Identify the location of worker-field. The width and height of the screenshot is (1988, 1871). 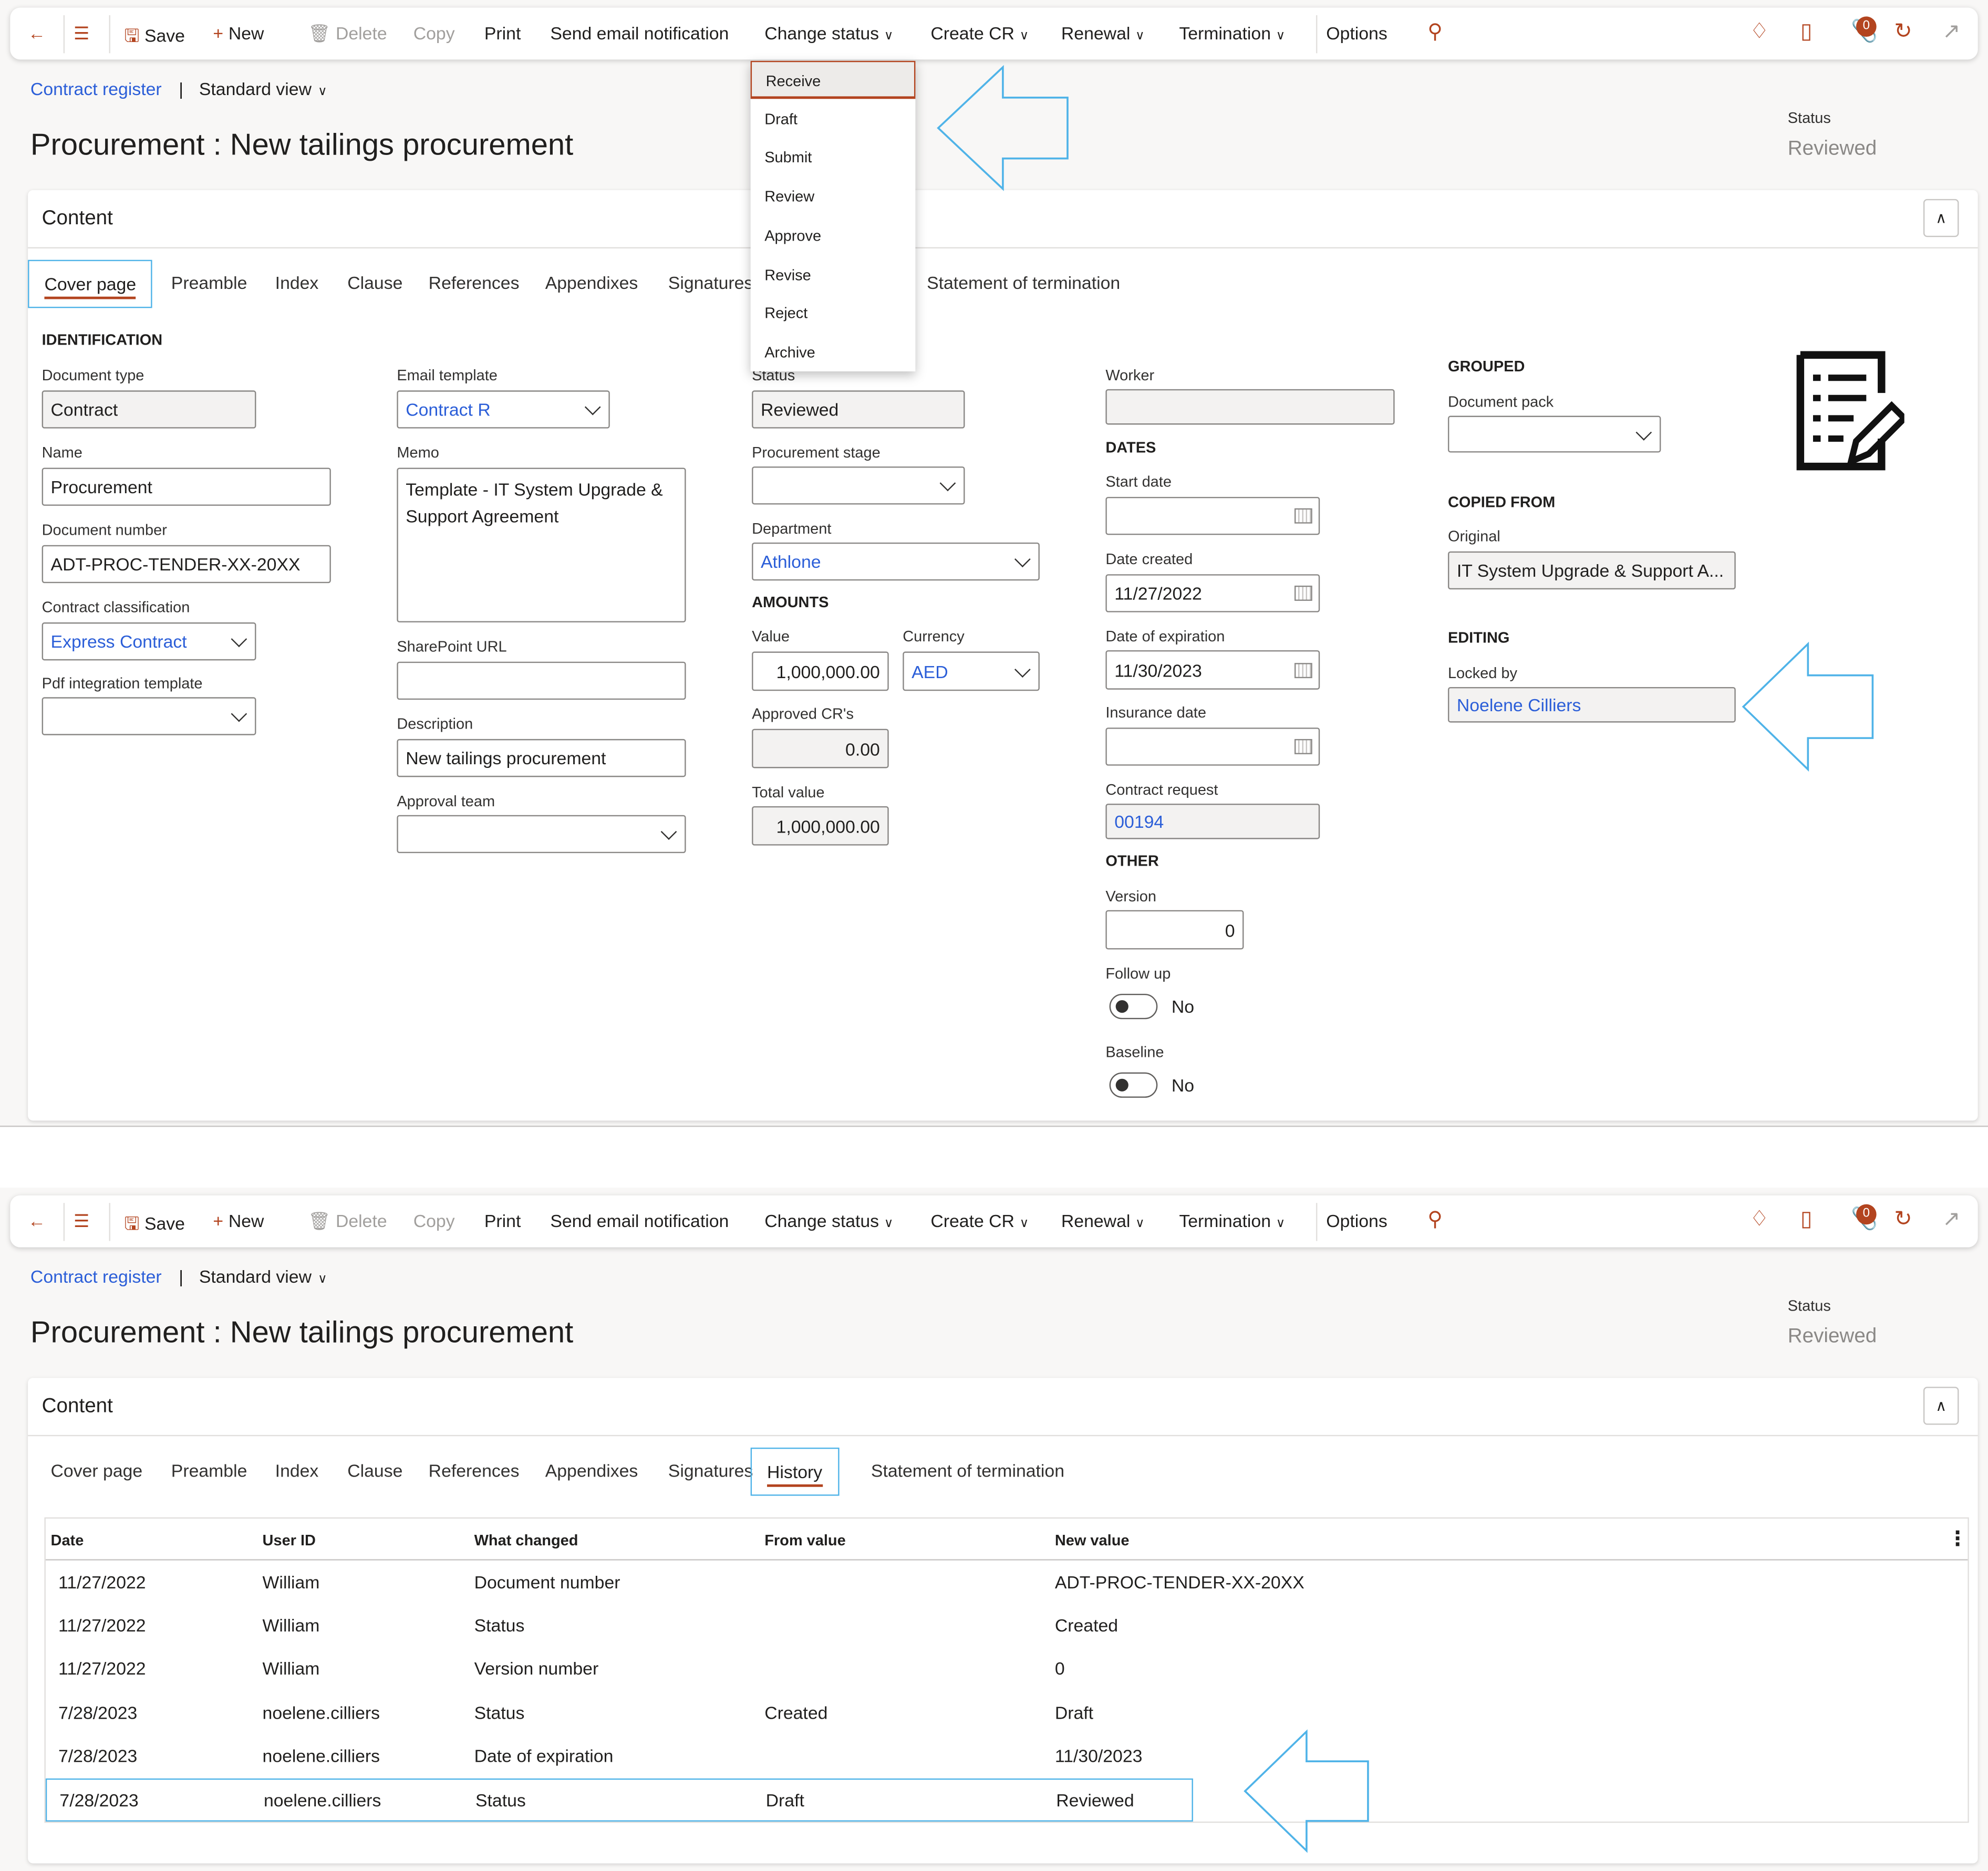
(1250, 407).